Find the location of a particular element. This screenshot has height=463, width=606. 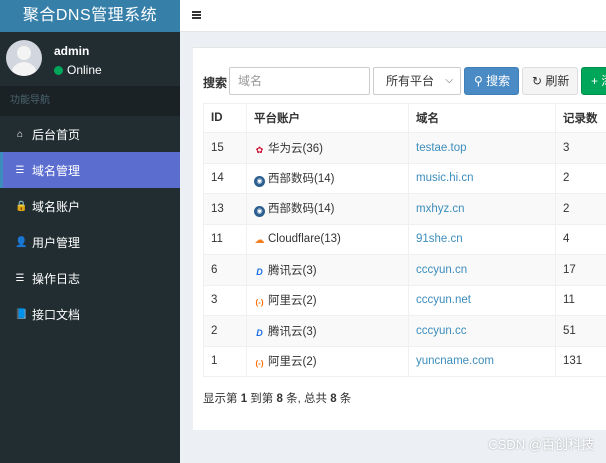

home-icon: ⌂ is located at coordinates (20, 134).